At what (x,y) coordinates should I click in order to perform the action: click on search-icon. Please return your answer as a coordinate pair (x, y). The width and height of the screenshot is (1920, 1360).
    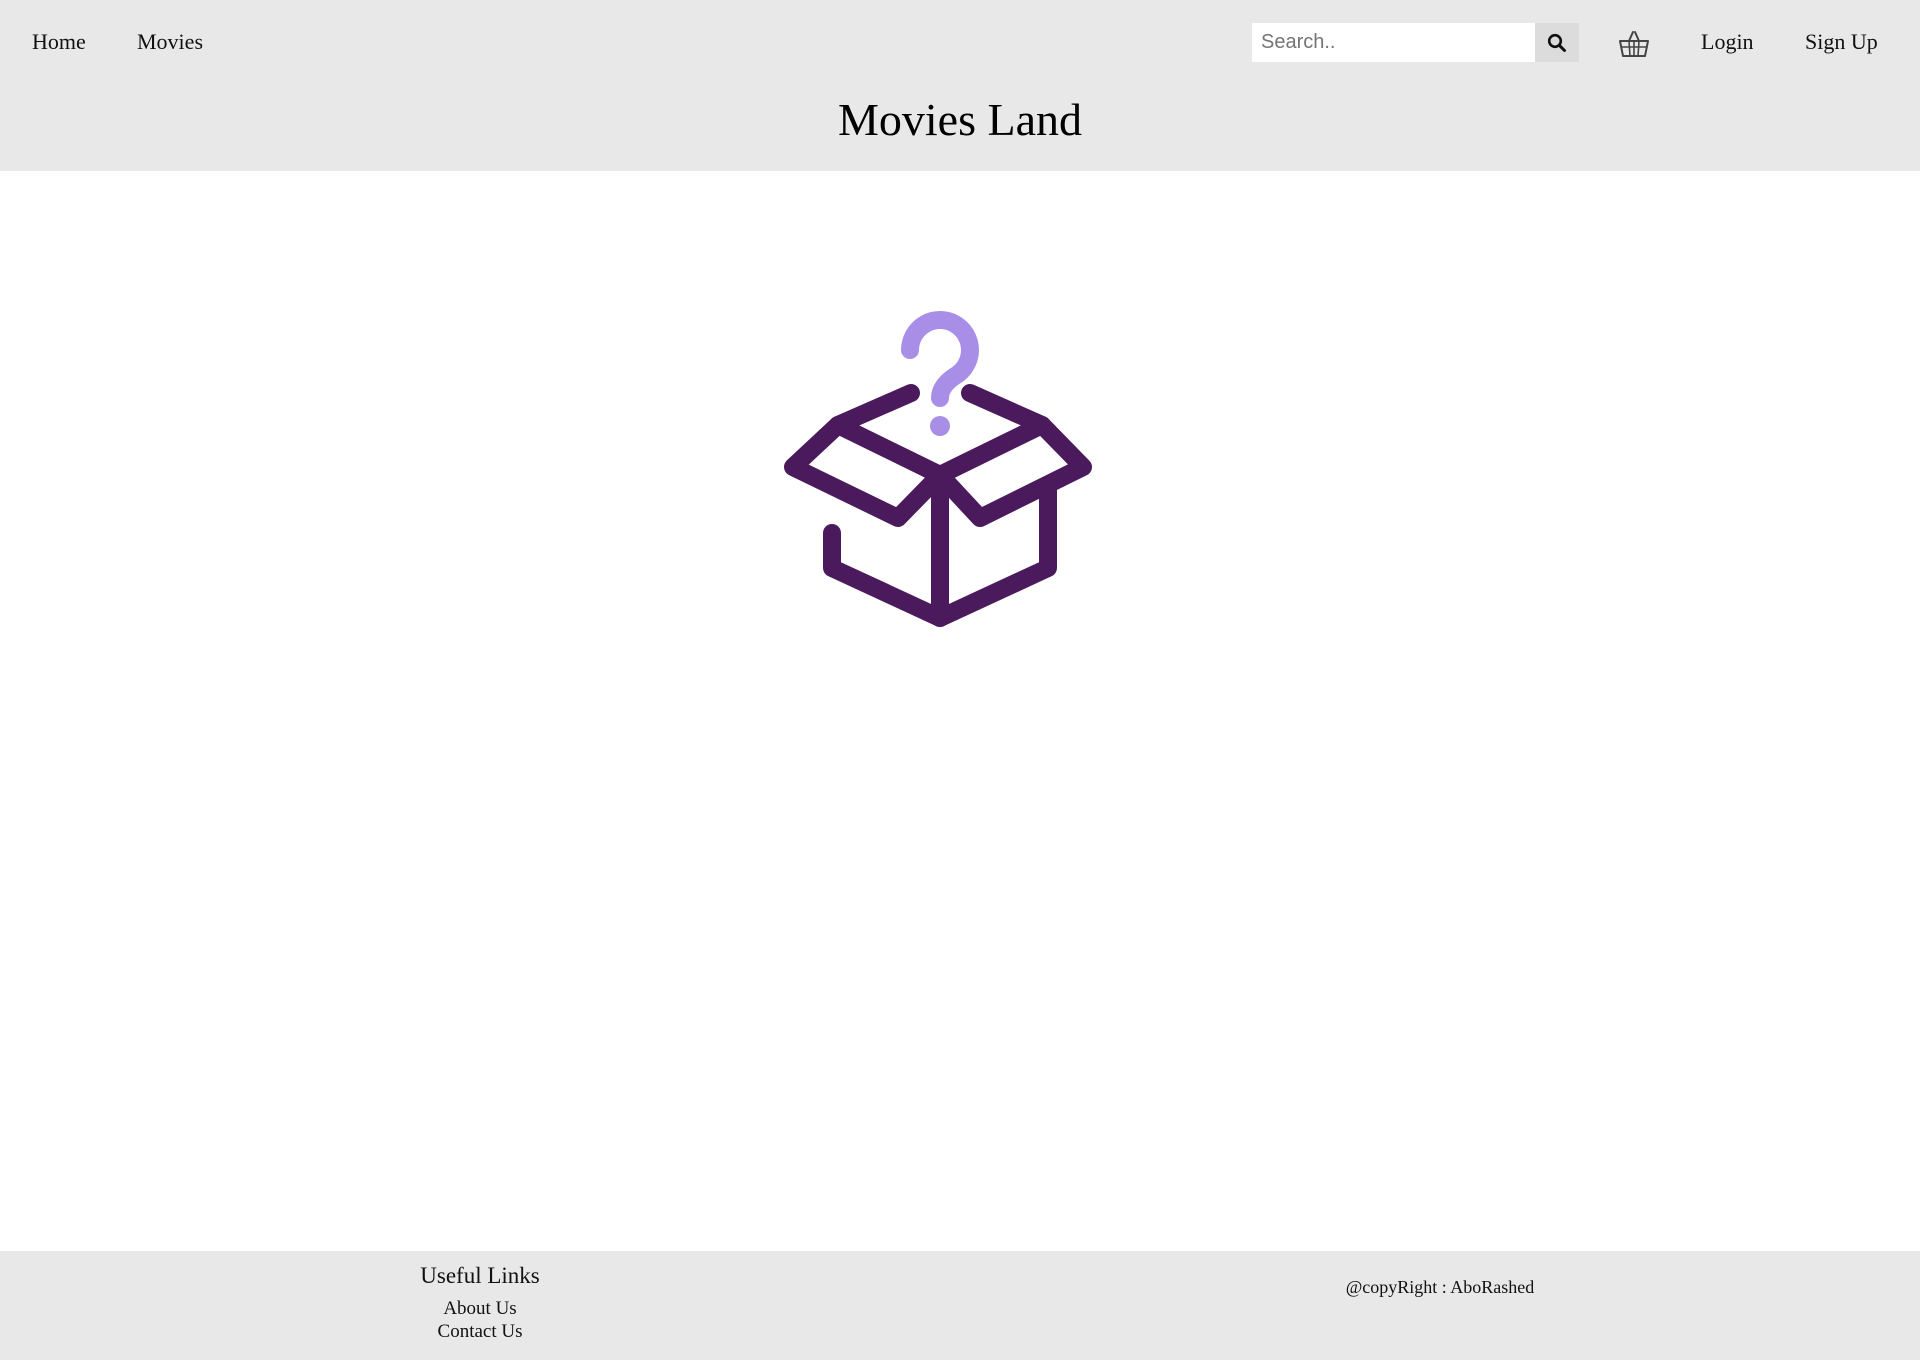
    Looking at the image, I should click on (1556, 42).